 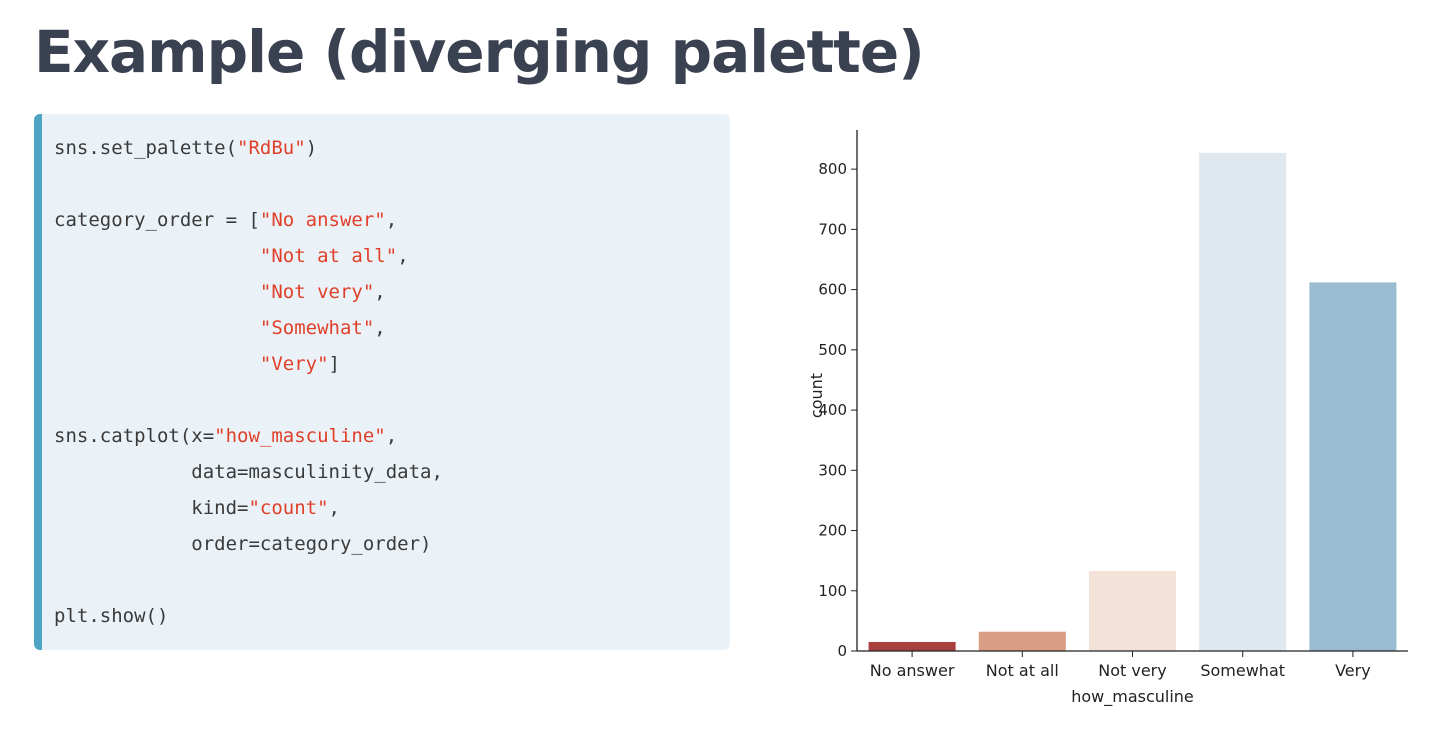 What do you see at coordinates (832, 169) in the screenshot?
I see `y-tick-label: 800` at bounding box center [832, 169].